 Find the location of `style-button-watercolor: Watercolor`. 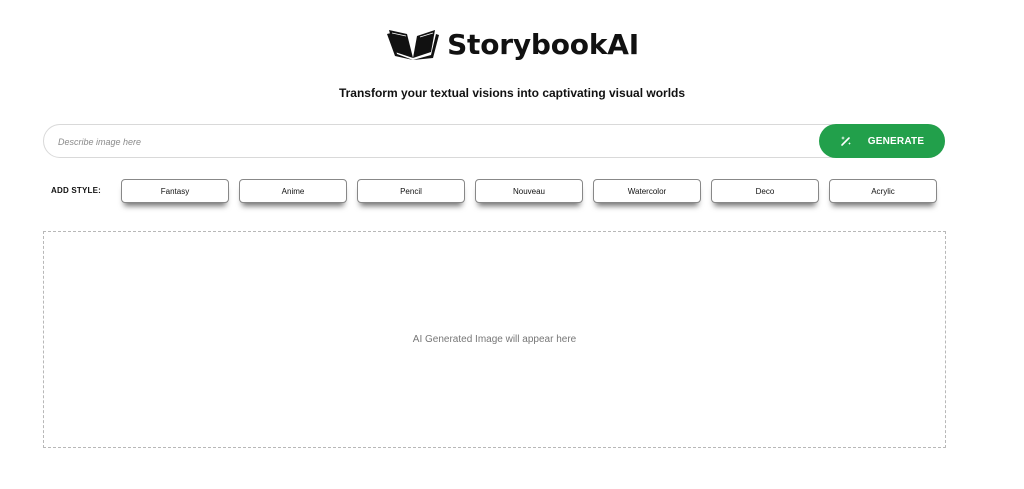

style-button-watercolor: Watercolor is located at coordinates (647, 191).